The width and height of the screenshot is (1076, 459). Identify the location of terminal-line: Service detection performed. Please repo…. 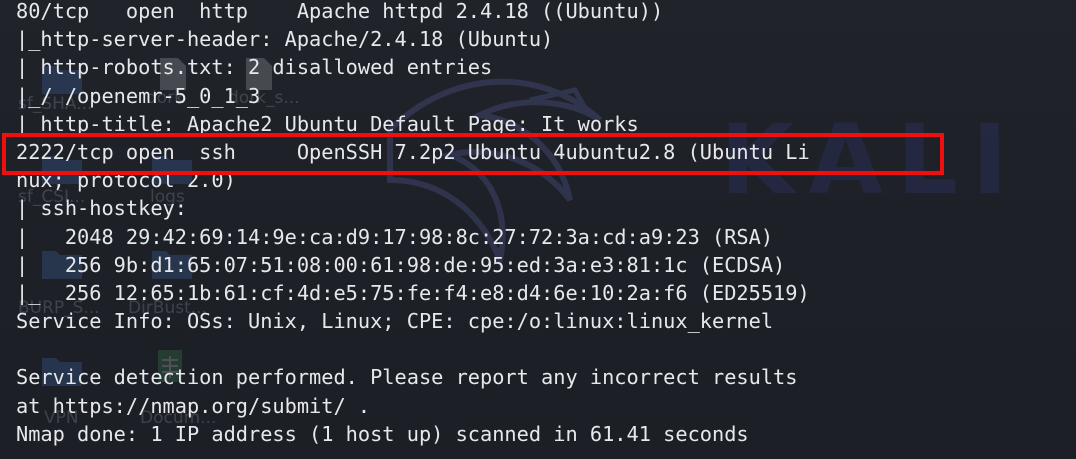
(407, 377).